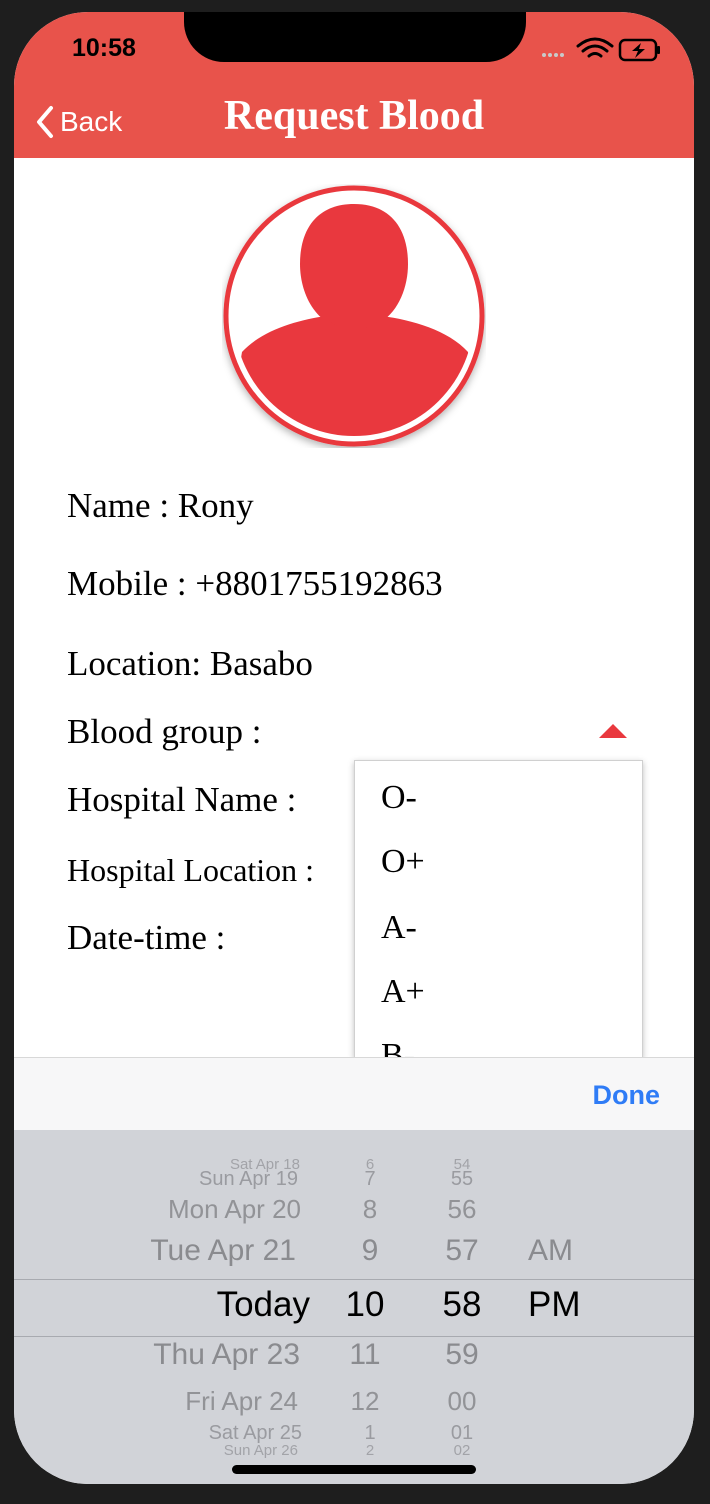 The image size is (710, 1504). I want to click on status-icons, so click(601, 49).